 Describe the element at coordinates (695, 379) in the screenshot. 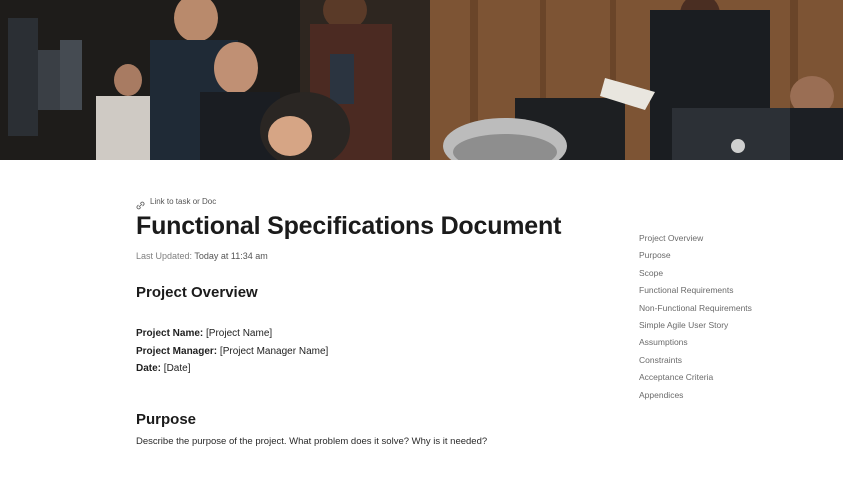

I see `toc-item-acceptance-criteria: Acceptance Criteria` at that location.